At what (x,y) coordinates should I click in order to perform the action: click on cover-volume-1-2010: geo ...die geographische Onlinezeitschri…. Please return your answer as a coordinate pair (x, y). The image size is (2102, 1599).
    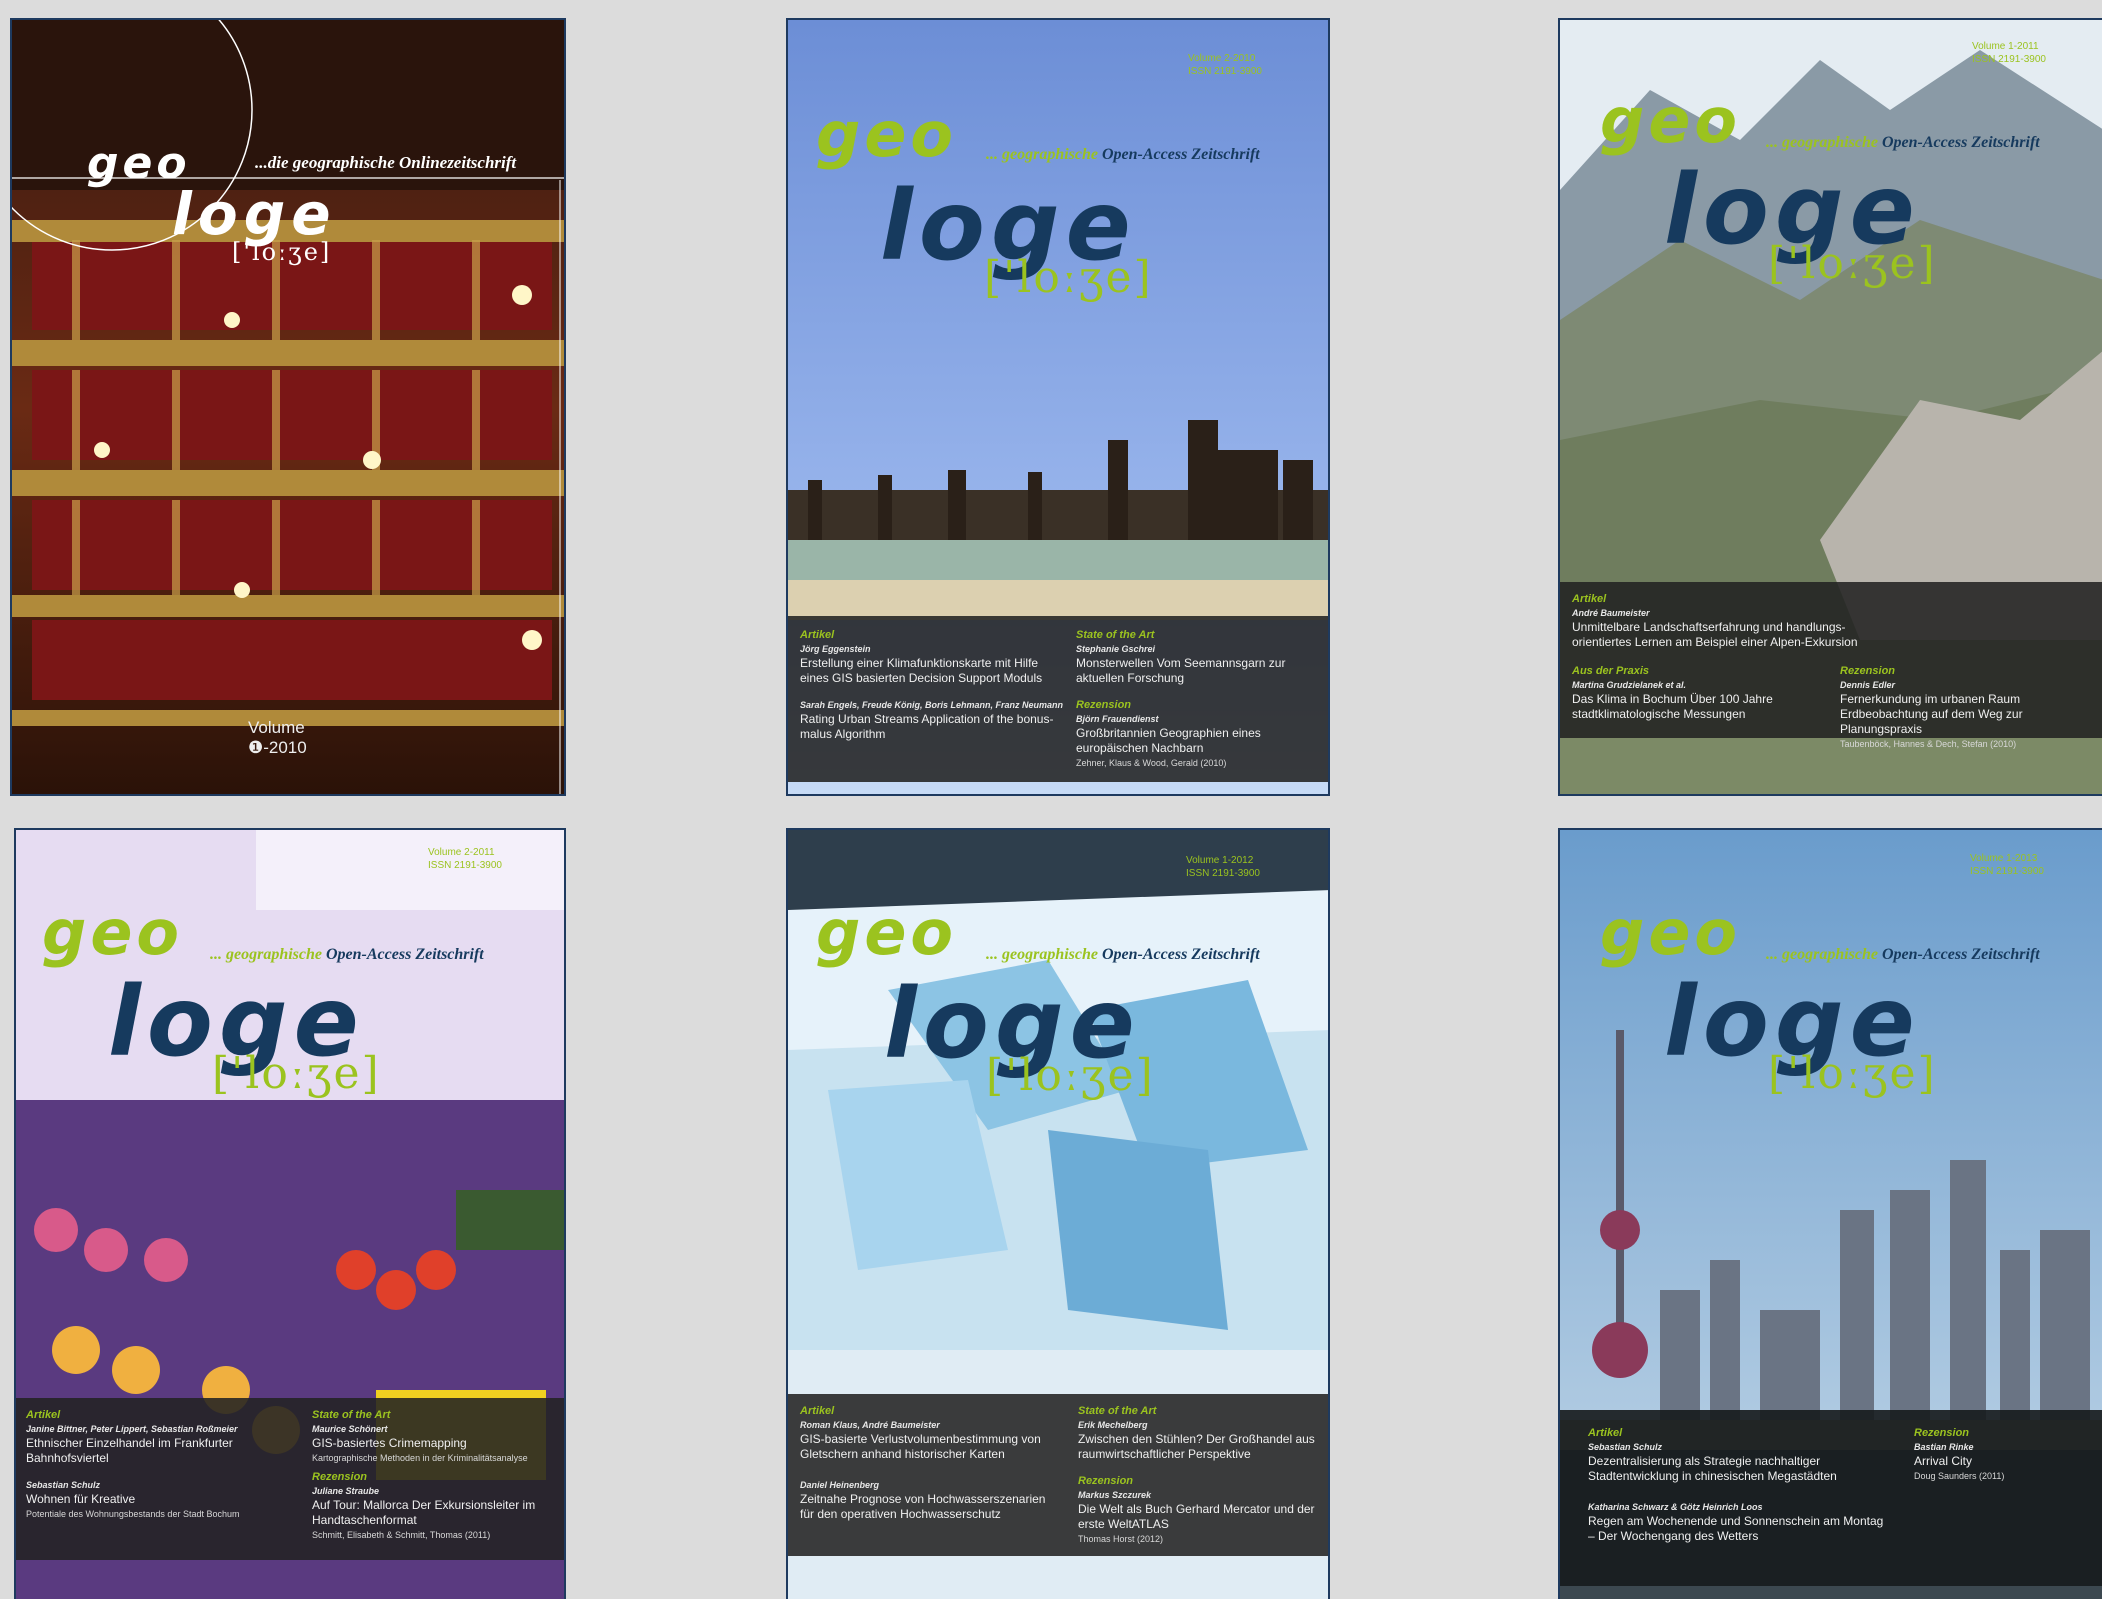
    Looking at the image, I should click on (288, 407).